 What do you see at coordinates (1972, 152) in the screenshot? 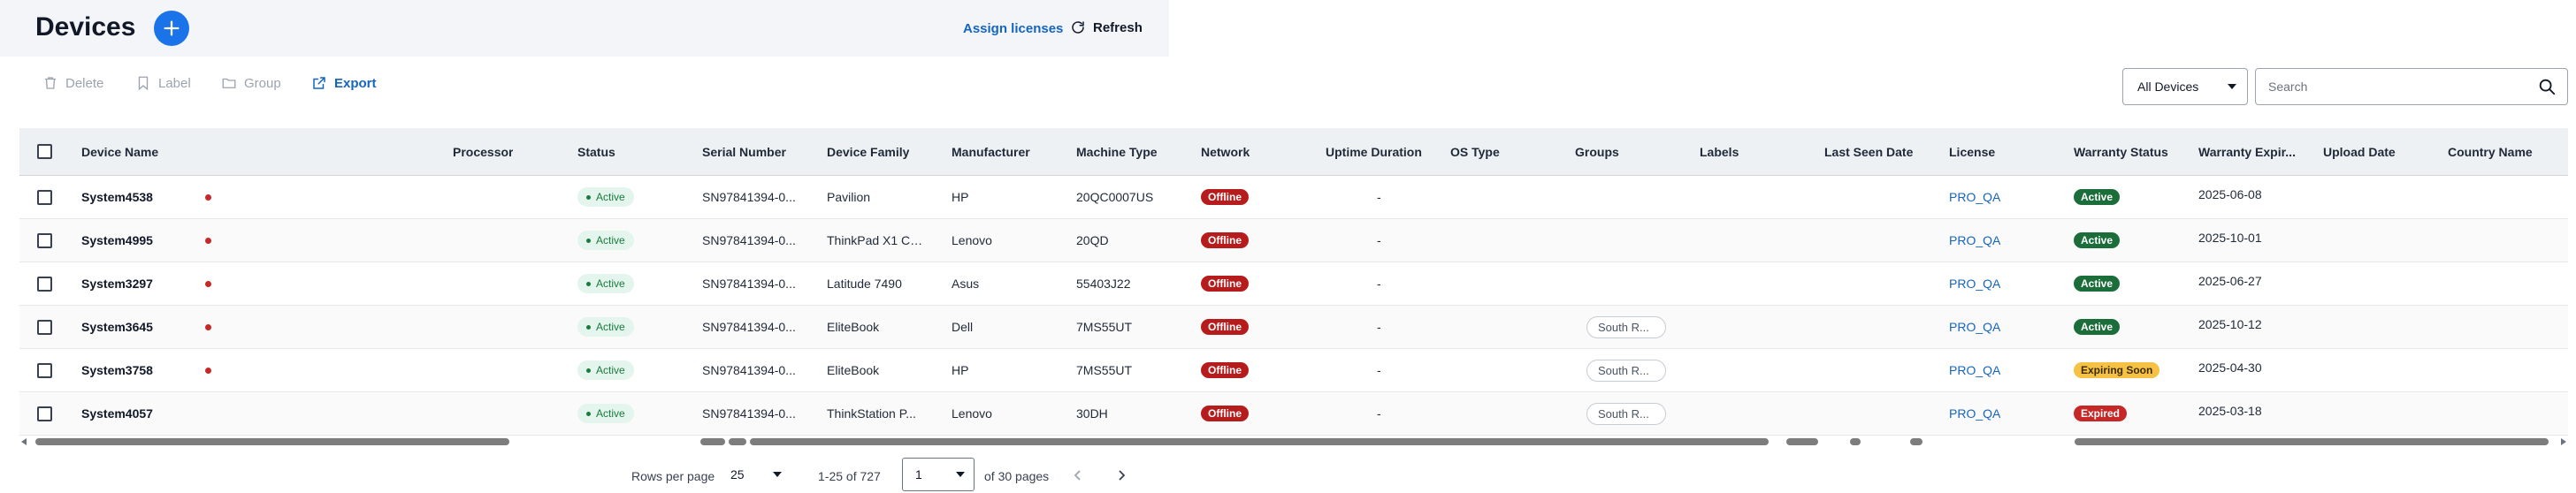
I see `column-header: License` at bounding box center [1972, 152].